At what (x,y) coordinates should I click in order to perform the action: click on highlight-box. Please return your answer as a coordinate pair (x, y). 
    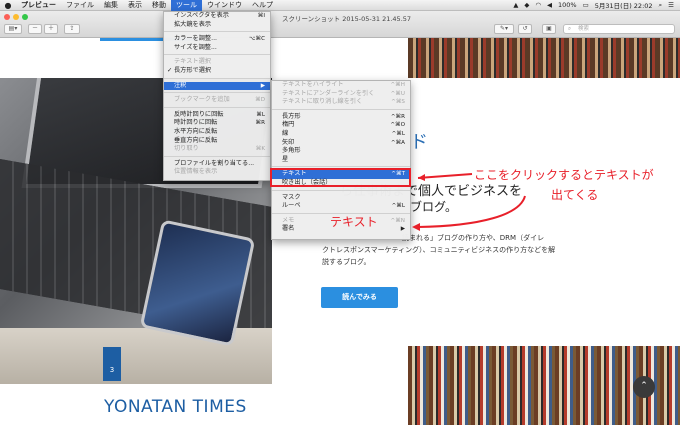
    Looking at the image, I should click on (340, 177).